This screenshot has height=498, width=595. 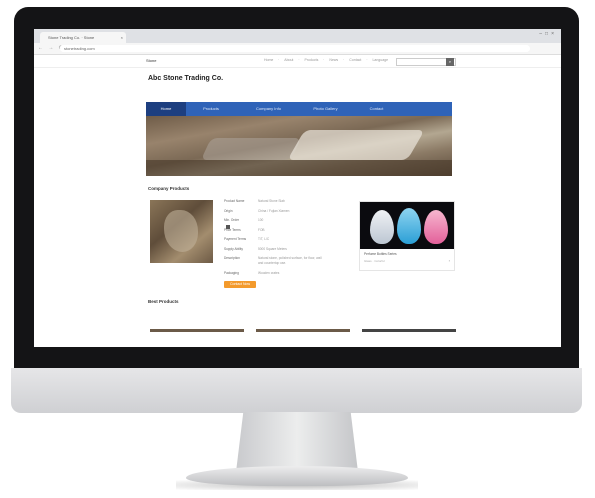 I want to click on tab-title: Stone Trading Co. · Stone, so click(x=71, y=37).